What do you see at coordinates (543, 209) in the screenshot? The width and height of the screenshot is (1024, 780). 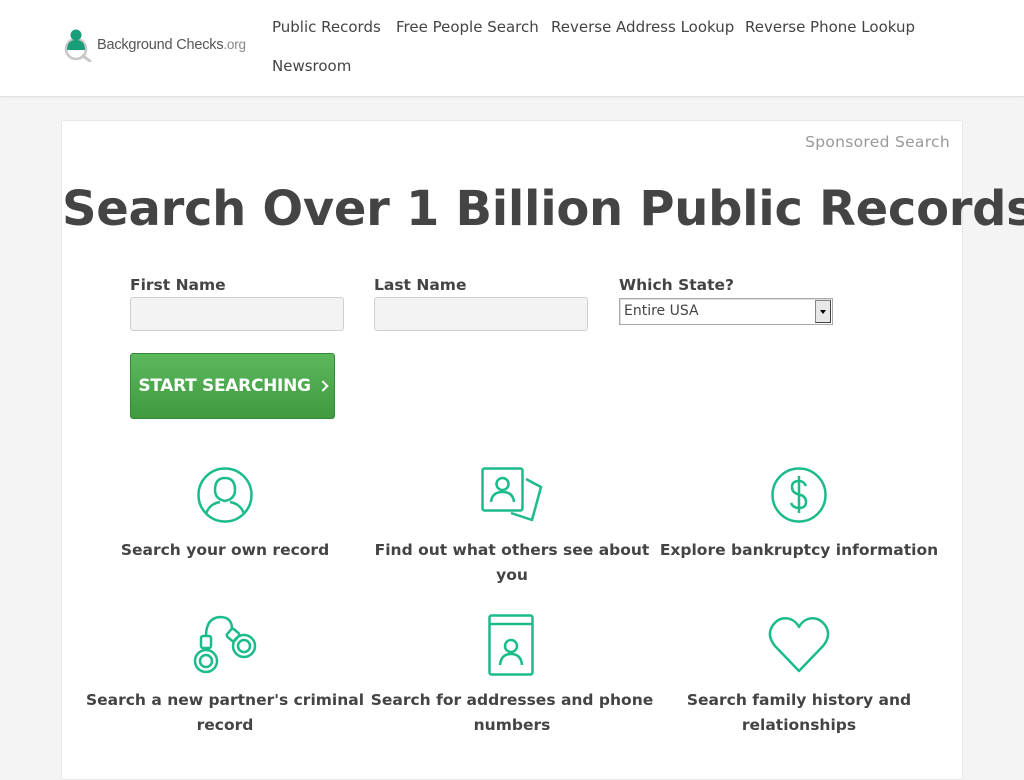 I see `page-title: Search Over 1 Billion Public Records` at bounding box center [543, 209].